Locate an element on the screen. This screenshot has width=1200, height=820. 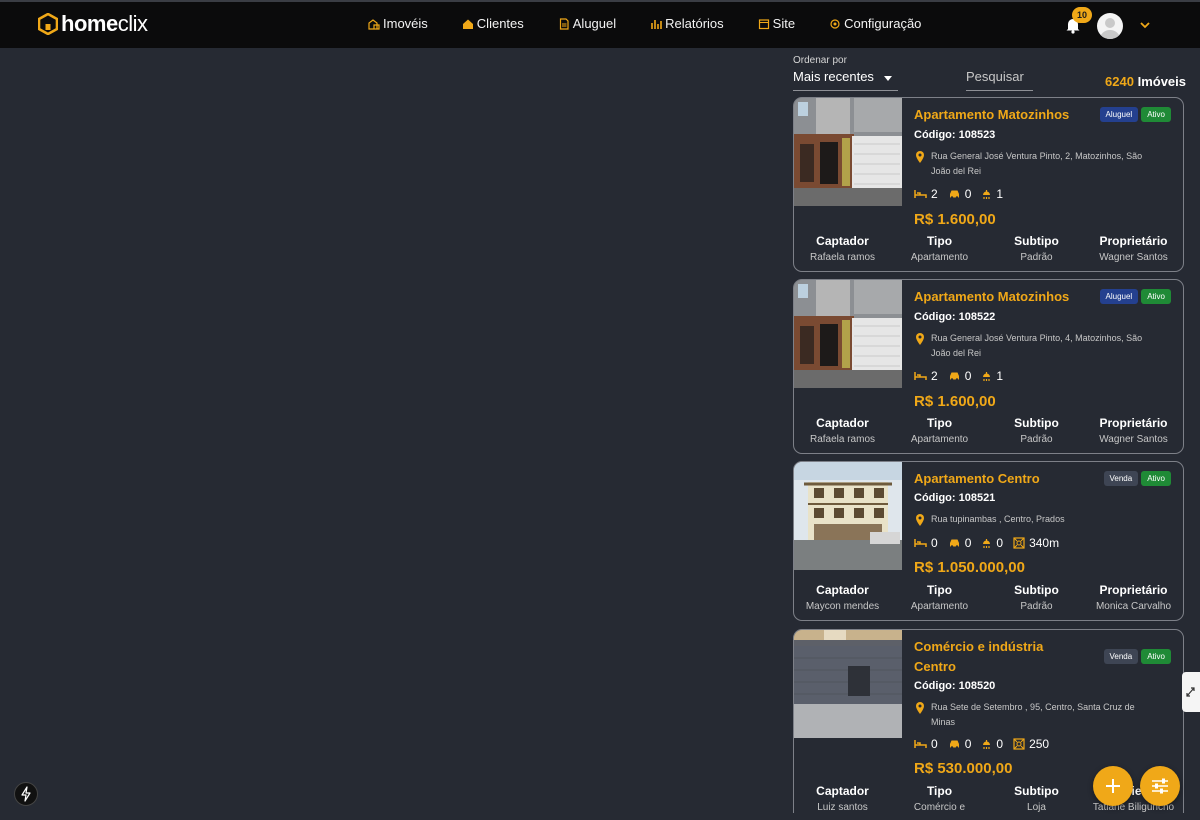
property-count: 6240 Imóveis is located at coordinates (1145, 81).